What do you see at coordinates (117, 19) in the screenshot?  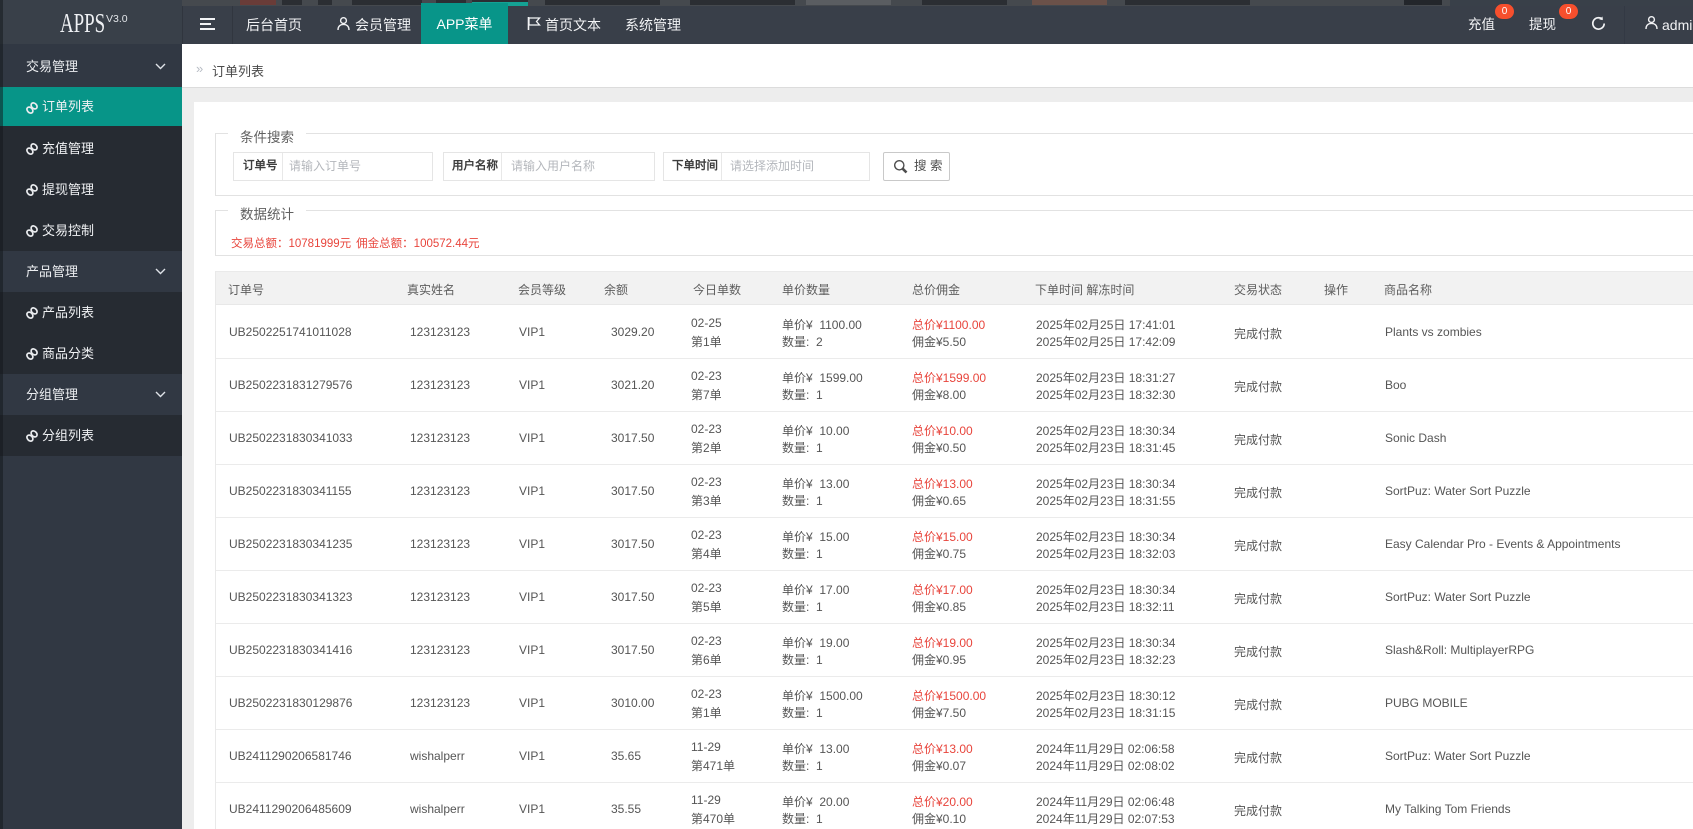 I see `svg-text: V3.0` at bounding box center [117, 19].